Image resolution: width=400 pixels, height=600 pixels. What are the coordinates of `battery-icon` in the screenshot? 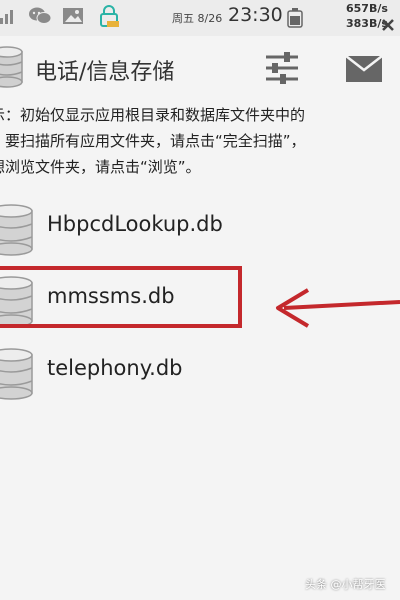 It's located at (295, 18).